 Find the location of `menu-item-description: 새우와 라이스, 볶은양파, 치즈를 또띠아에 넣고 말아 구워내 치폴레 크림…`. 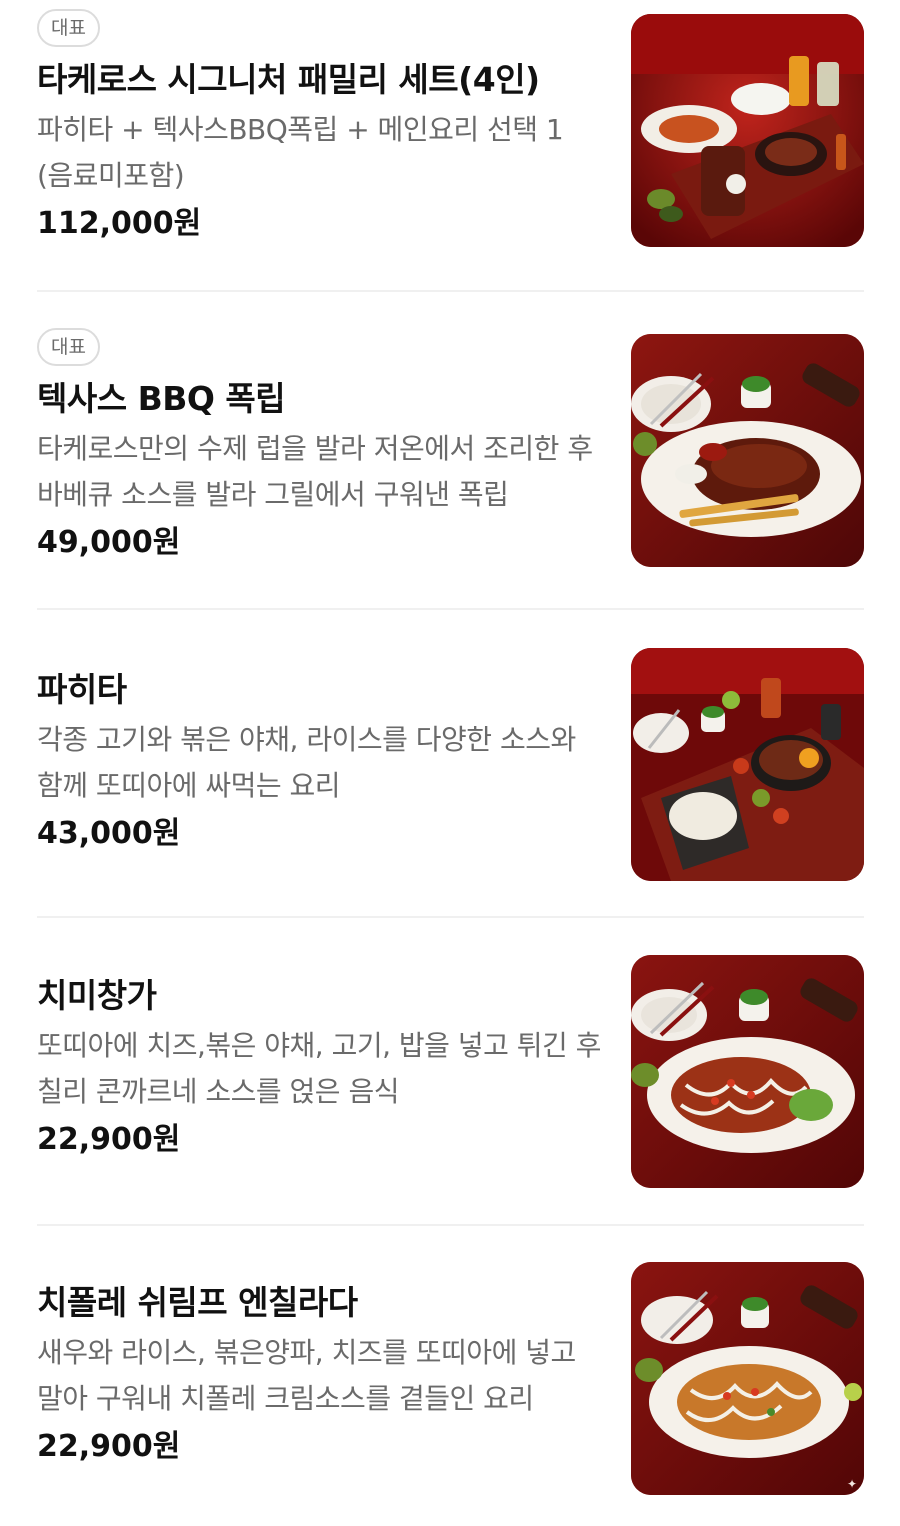

menu-item-description: 새우와 라이스, 볶은양파, 치즈를 또띠아에 넣고 말아 구워내 치폴레 크림… is located at coordinates (306, 1375).